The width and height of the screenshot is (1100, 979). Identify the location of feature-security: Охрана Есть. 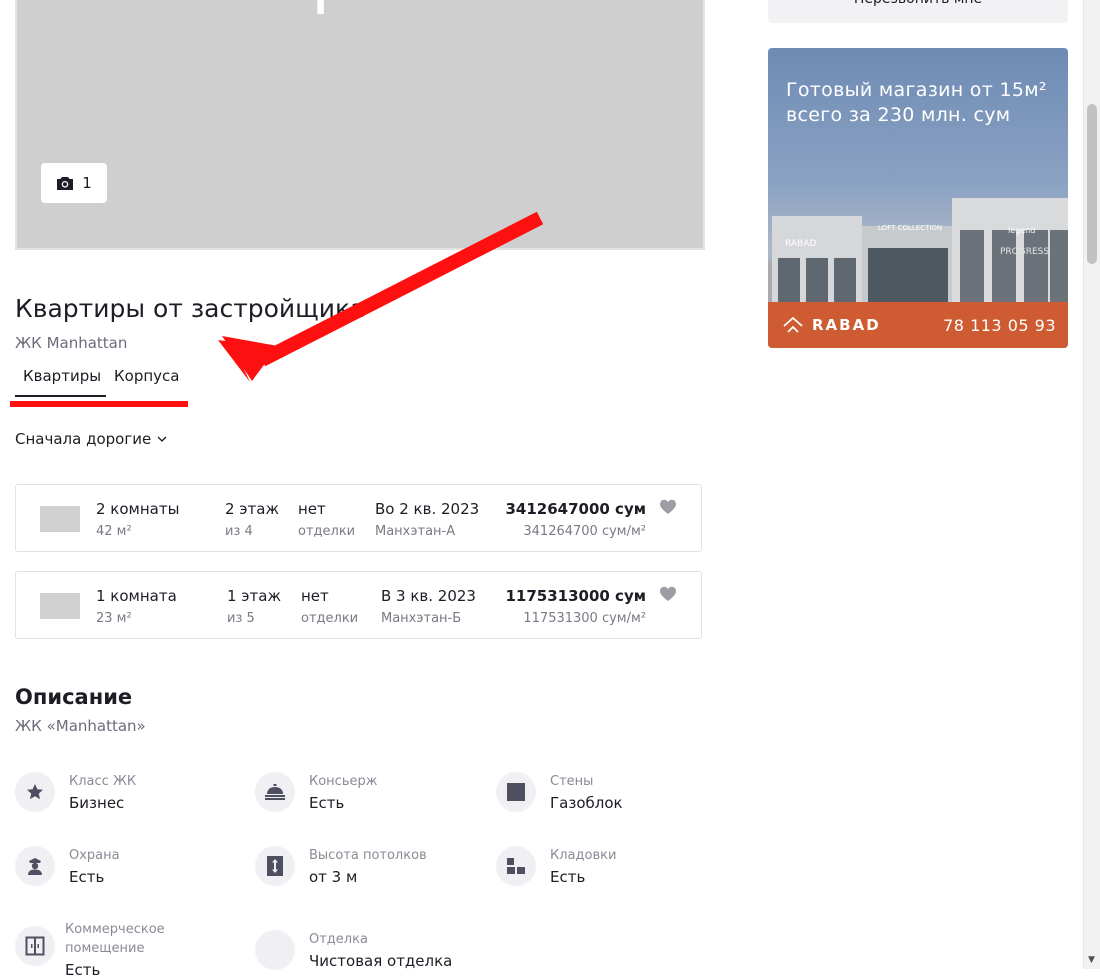
(67, 866).